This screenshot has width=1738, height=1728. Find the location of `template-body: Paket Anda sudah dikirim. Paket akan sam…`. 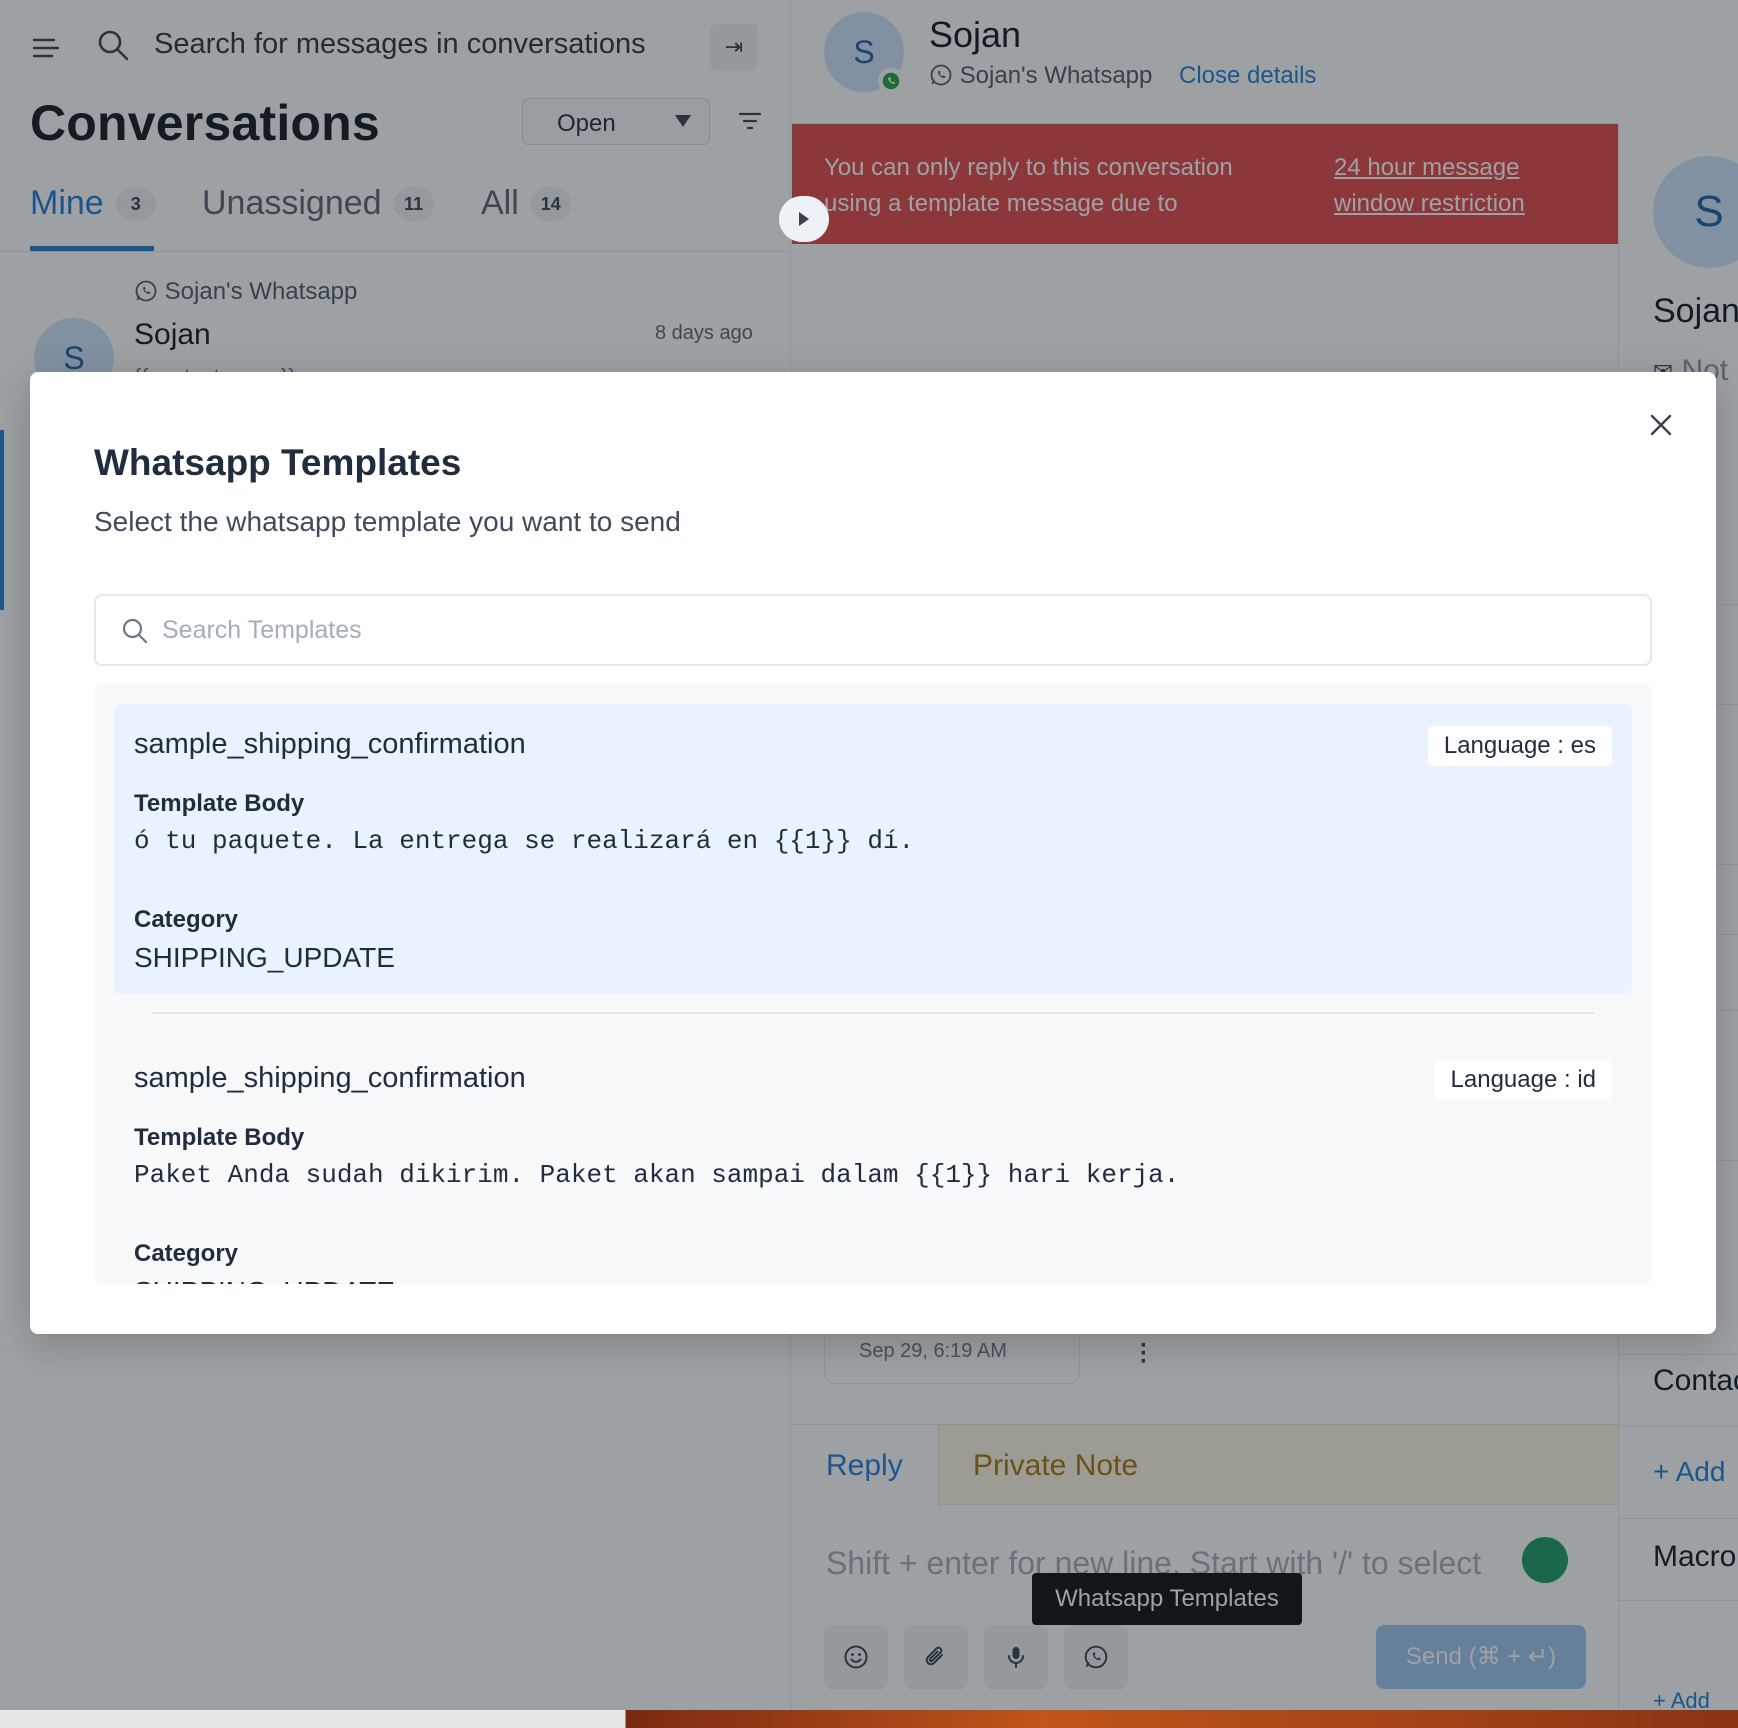

template-body: Paket Anda sudah dikirim. Paket akan sam… is located at coordinates (657, 1175).